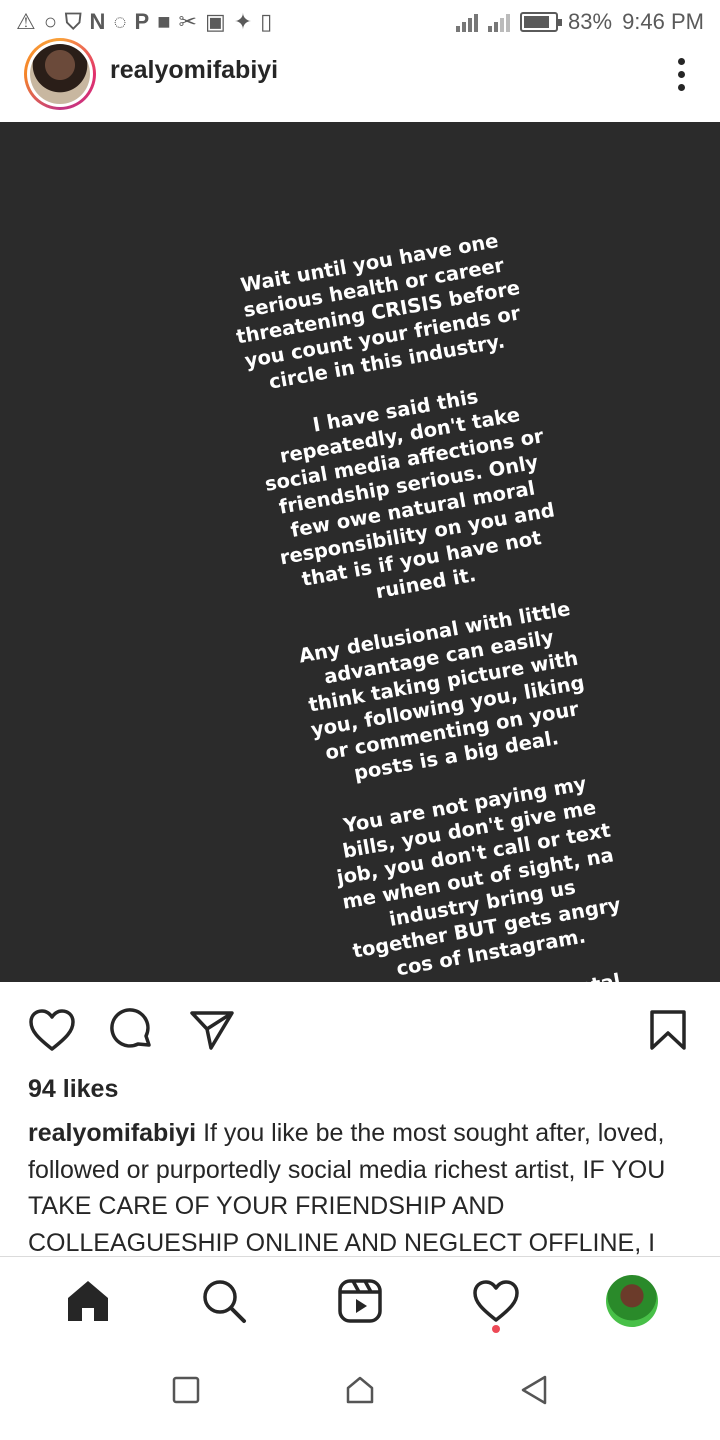 The image size is (720, 1440). I want to click on system-nav, so click(360, 1392).